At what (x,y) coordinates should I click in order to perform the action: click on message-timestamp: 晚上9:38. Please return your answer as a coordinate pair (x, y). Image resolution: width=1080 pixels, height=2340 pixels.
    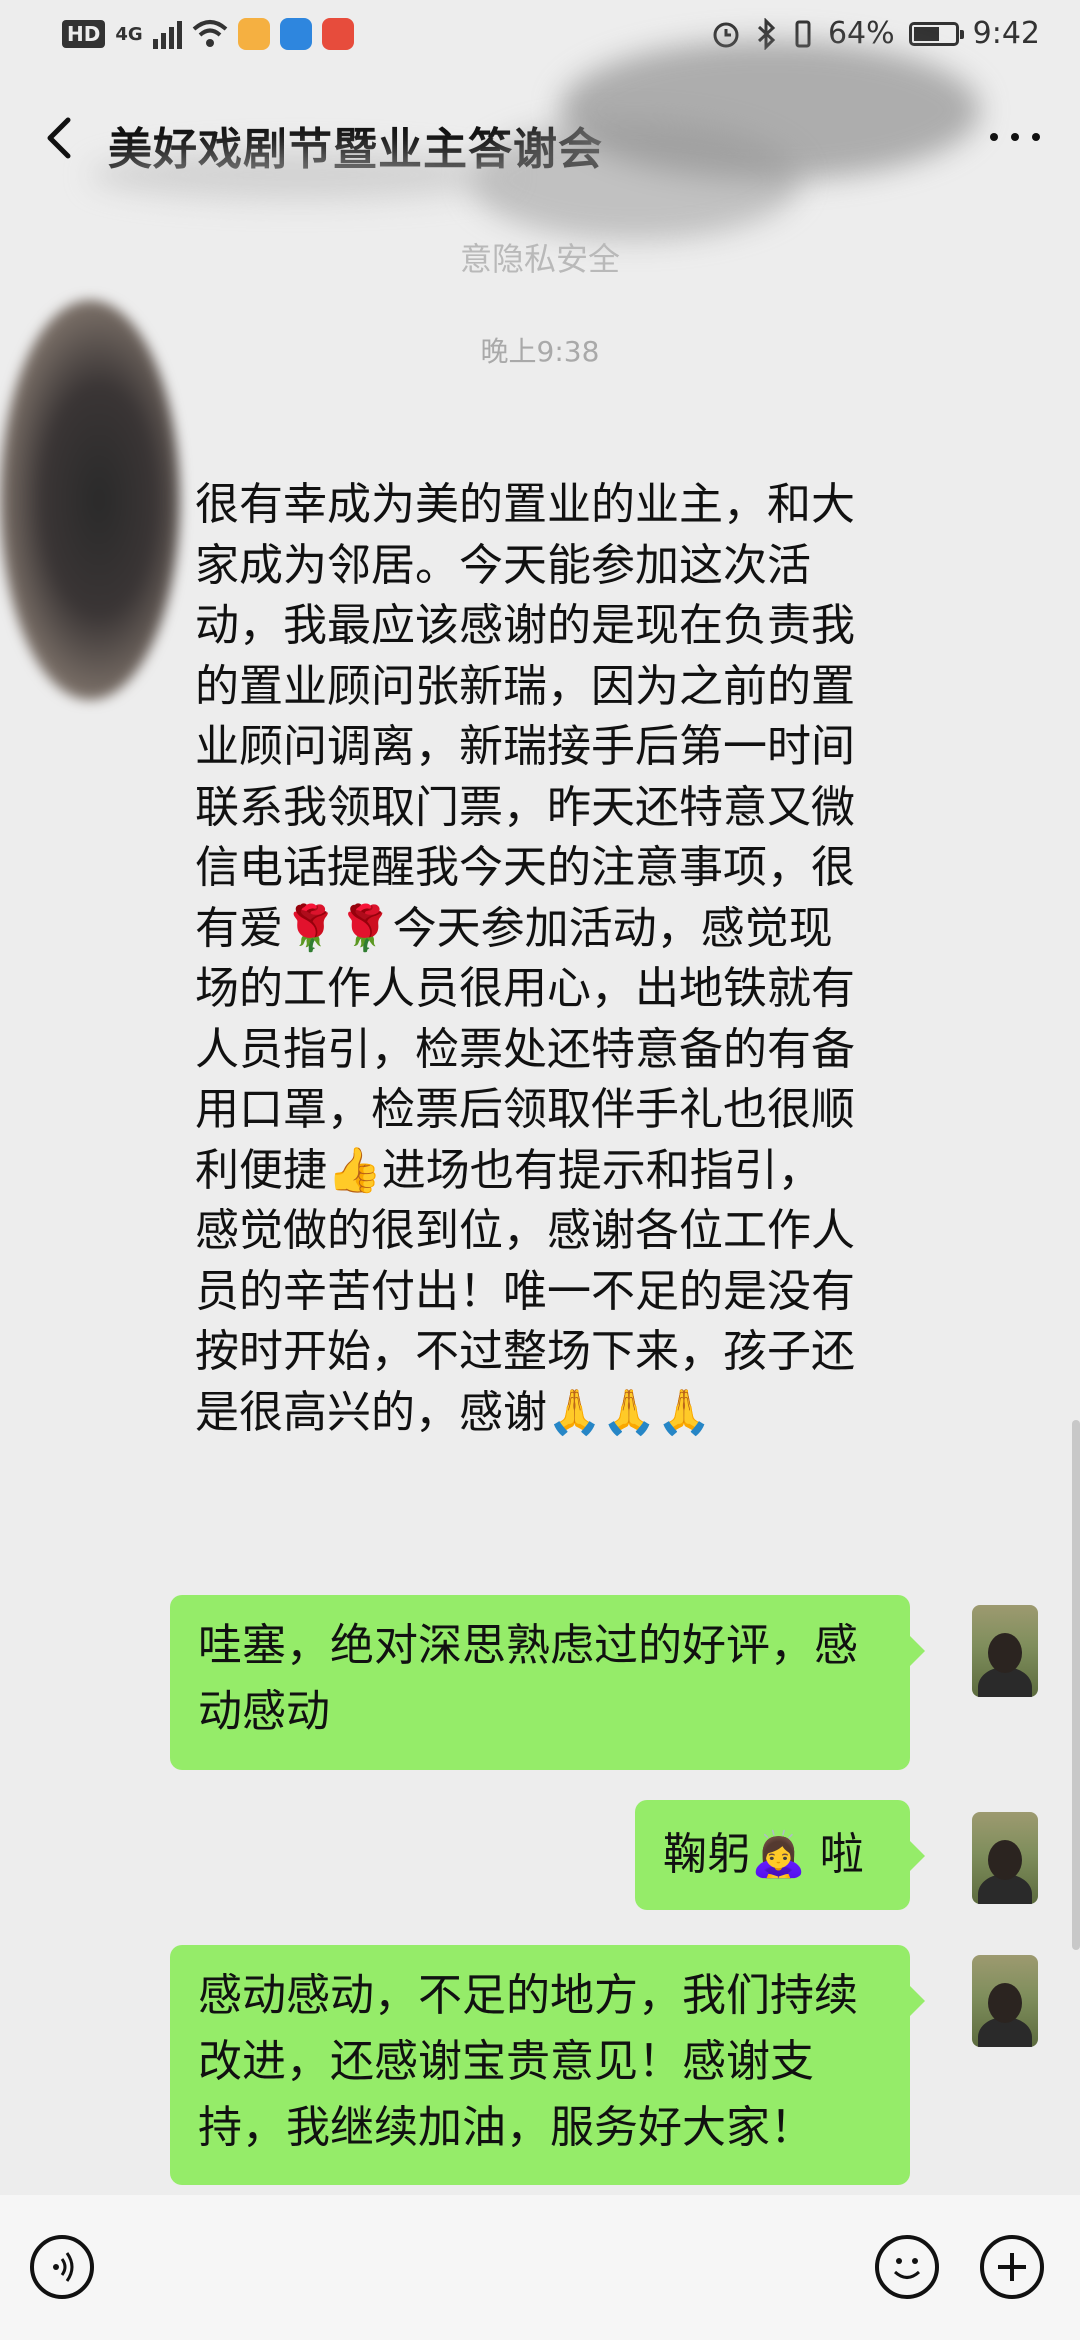
    Looking at the image, I should click on (540, 351).